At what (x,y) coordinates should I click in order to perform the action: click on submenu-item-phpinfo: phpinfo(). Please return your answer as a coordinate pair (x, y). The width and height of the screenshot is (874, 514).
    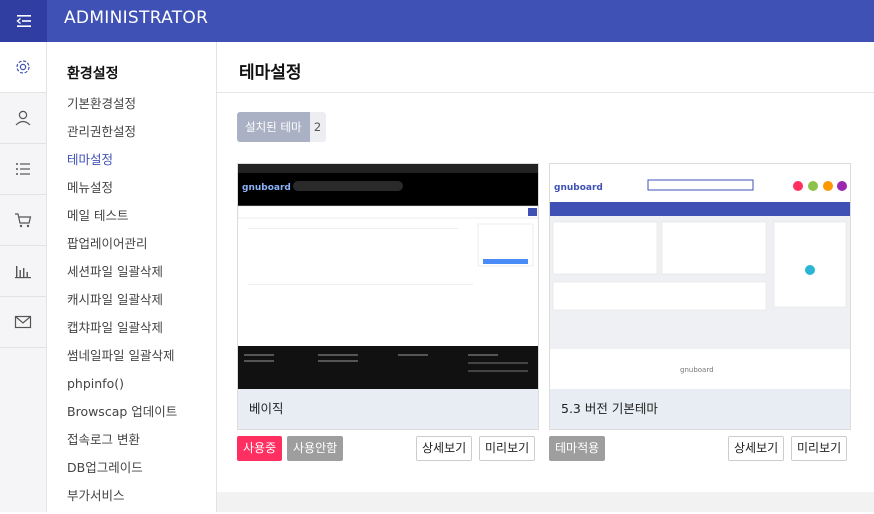
    Looking at the image, I should click on (122, 388).